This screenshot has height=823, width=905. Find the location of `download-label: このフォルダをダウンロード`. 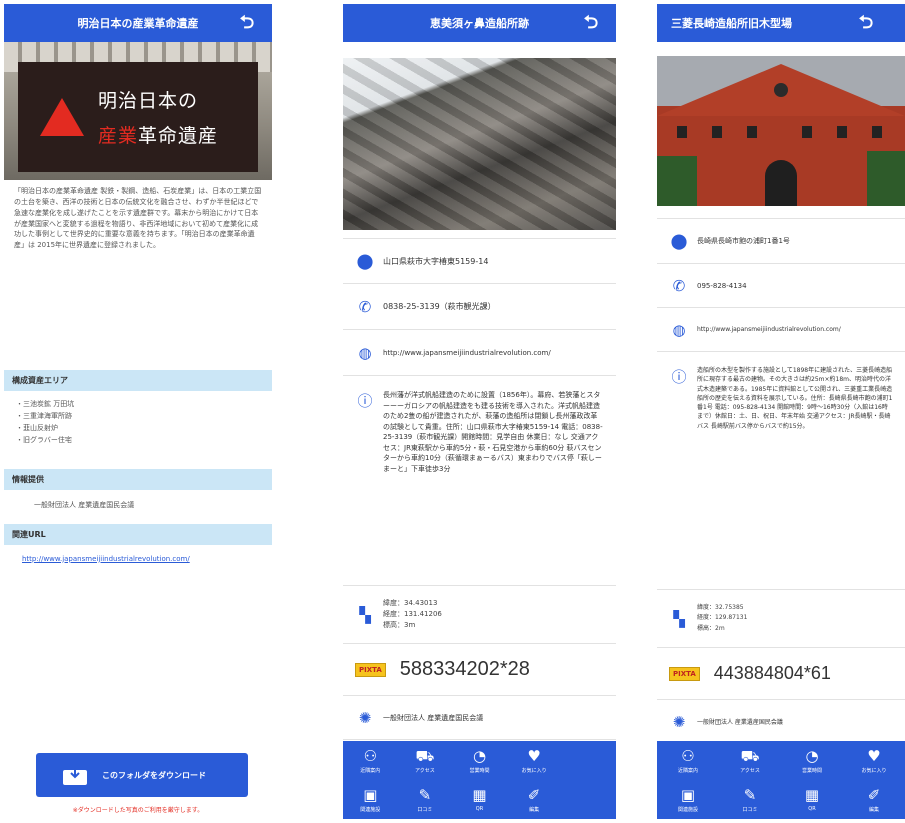

download-label: このフォルダをダウンロード is located at coordinates (154, 775).